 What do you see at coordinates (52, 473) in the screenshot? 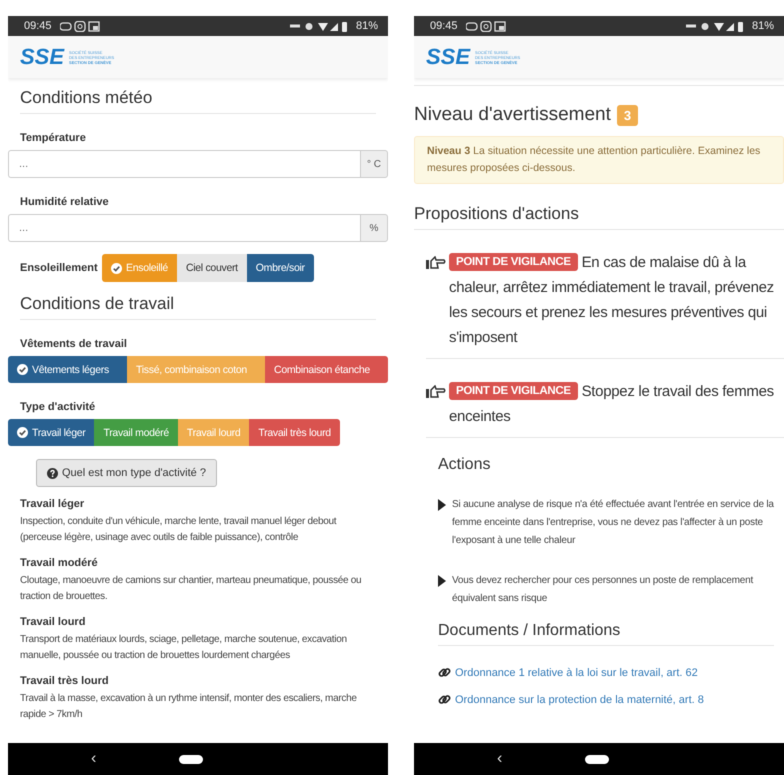
I see `question-circle-icon` at bounding box center [52, 473].